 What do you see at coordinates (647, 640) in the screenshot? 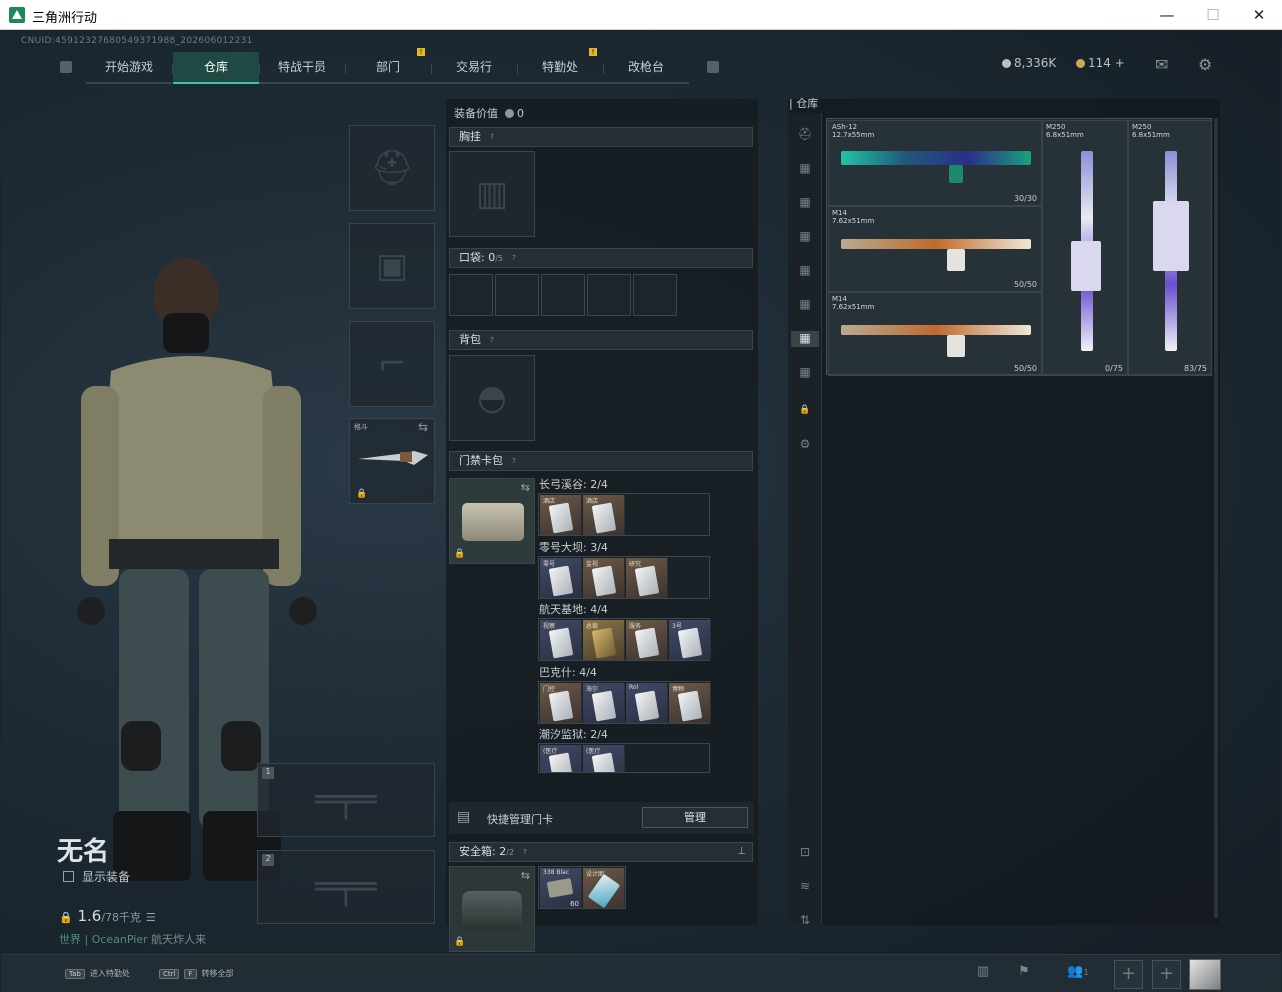
I see `keycard: 服务` at bounding box center [647, 640].